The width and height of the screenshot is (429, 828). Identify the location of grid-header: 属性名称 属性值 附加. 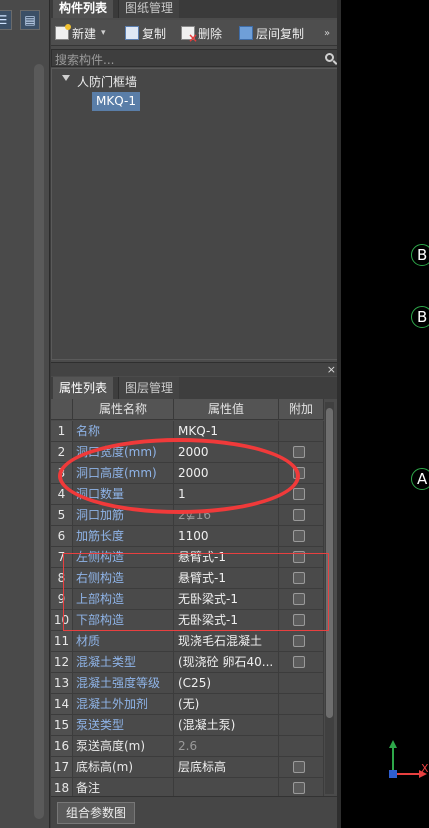
(187, 409).